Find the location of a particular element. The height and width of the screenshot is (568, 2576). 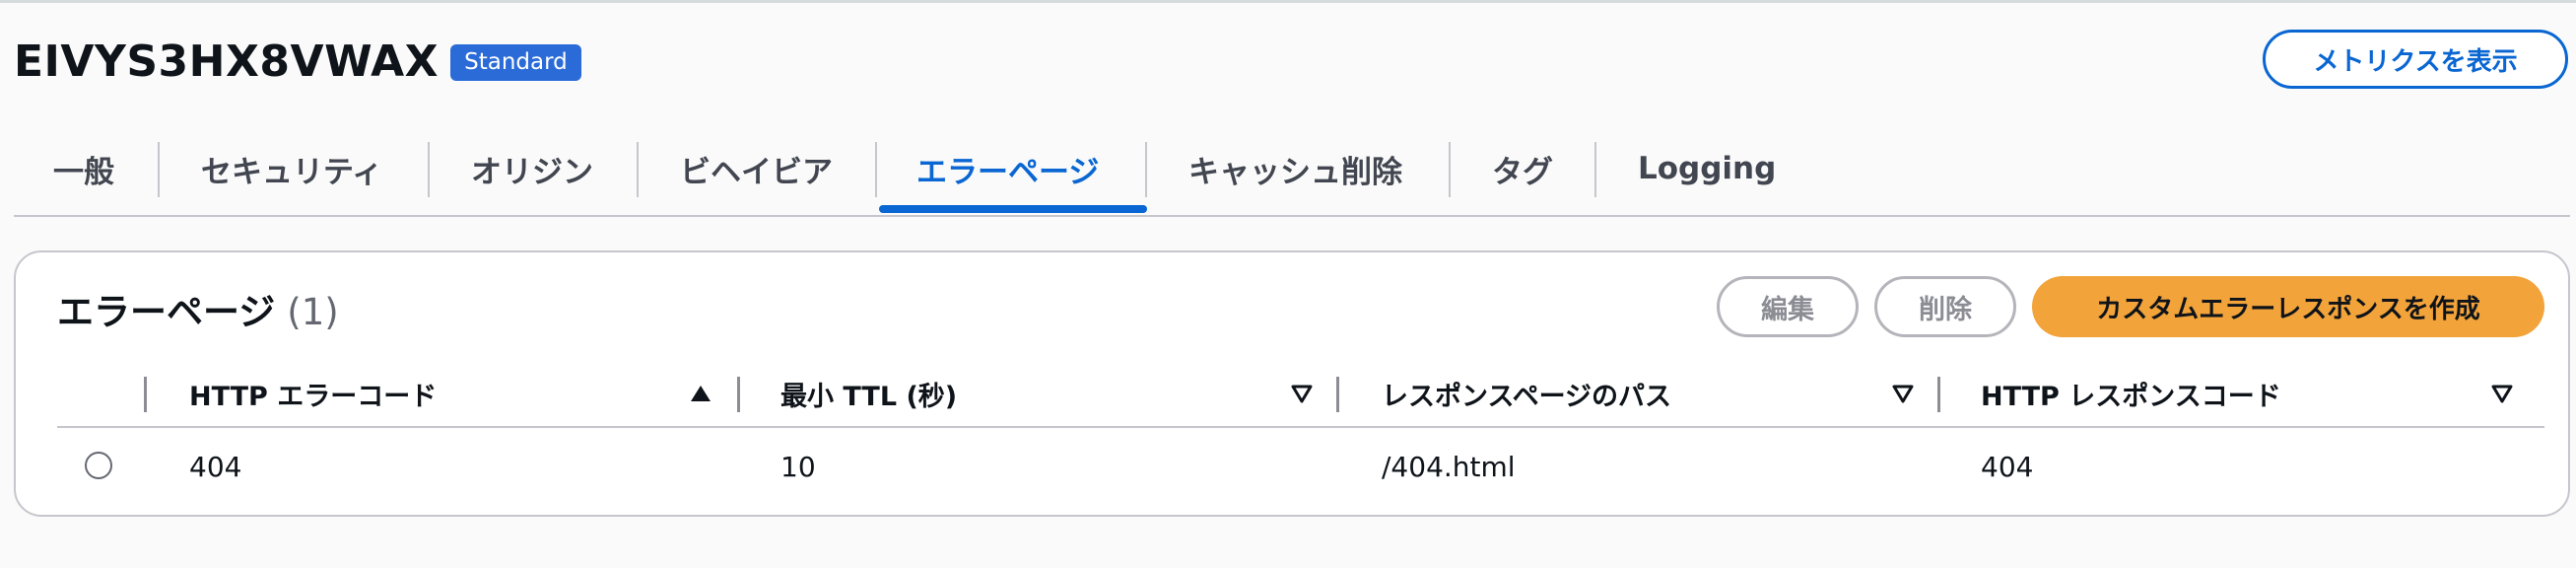

active-tab-indicator is located at coordinates (1013, 209).